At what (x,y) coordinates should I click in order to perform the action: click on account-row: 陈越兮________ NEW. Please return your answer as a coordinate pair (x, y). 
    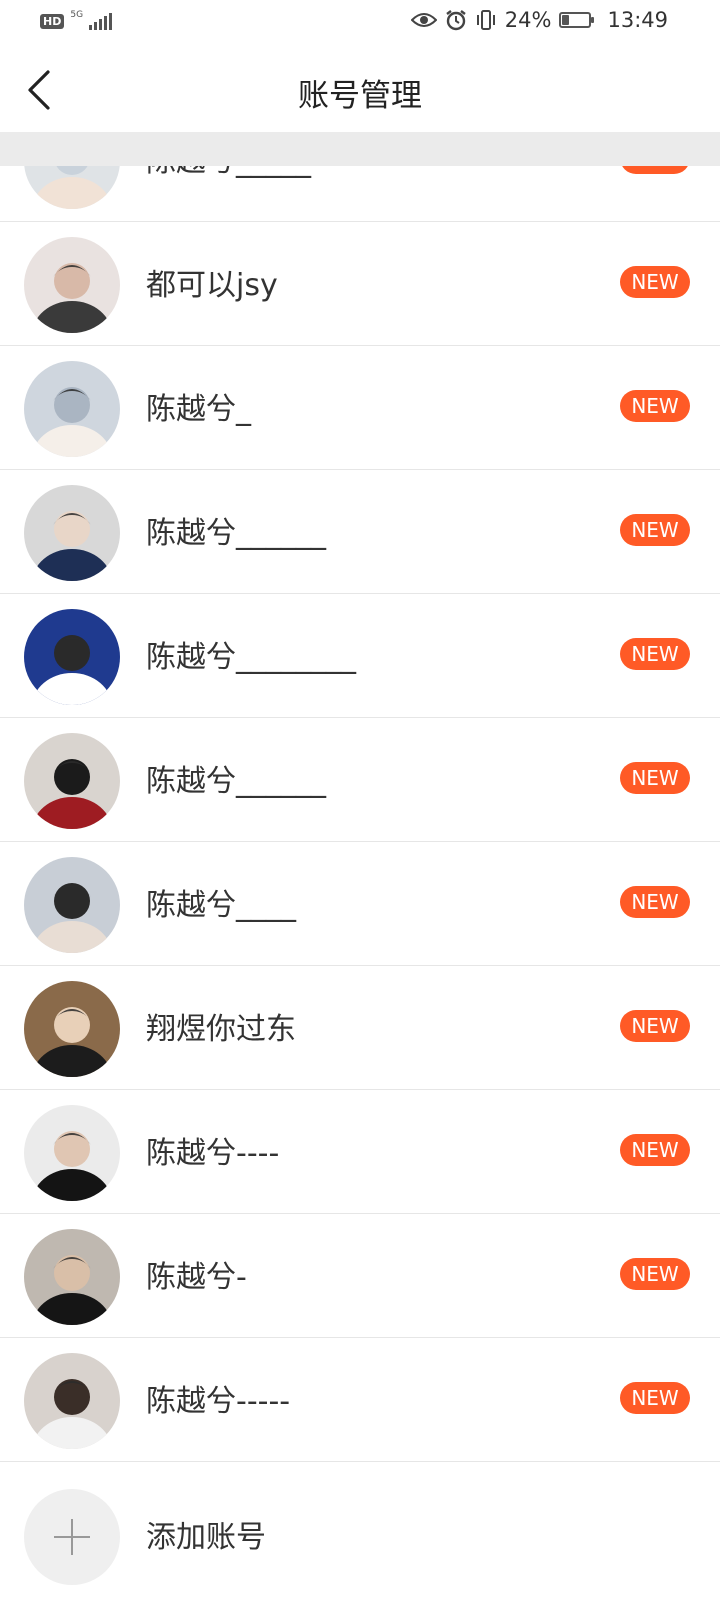
    Looking at the image, I should click on (360, 656).